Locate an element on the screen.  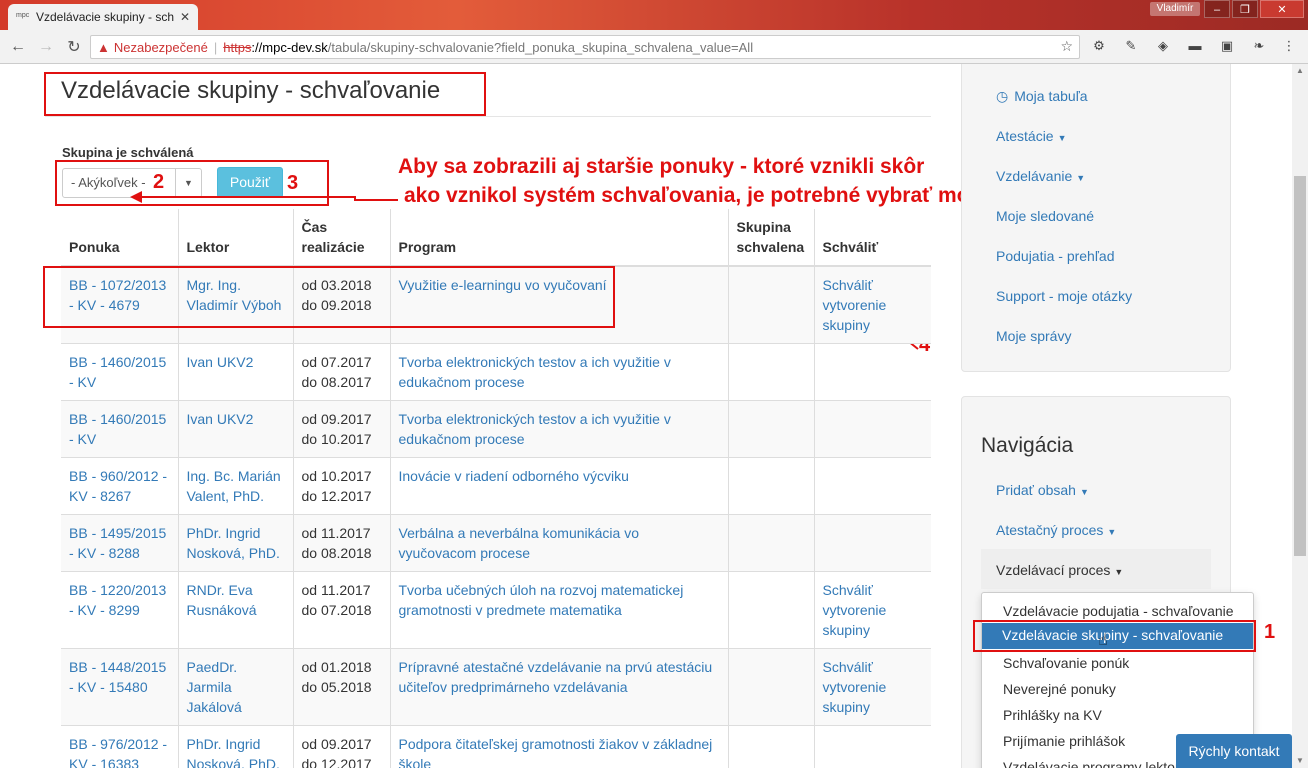
approval-filter-select: - Akýkoľvek - ▼ is located at coordinates (132, 183).